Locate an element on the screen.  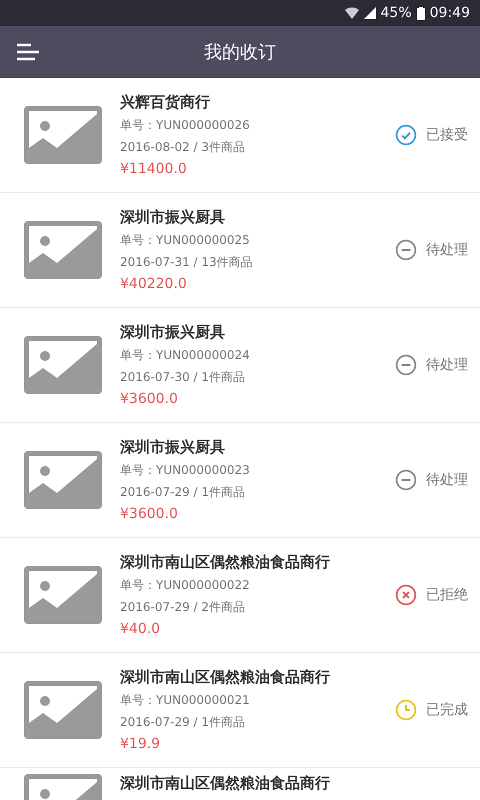
order-row: 兴辉百货商行 单号：YUN000000026 2016-08-02 / 3件商品 ¥11400.0 已接受 is located at coordinates (240, 135).